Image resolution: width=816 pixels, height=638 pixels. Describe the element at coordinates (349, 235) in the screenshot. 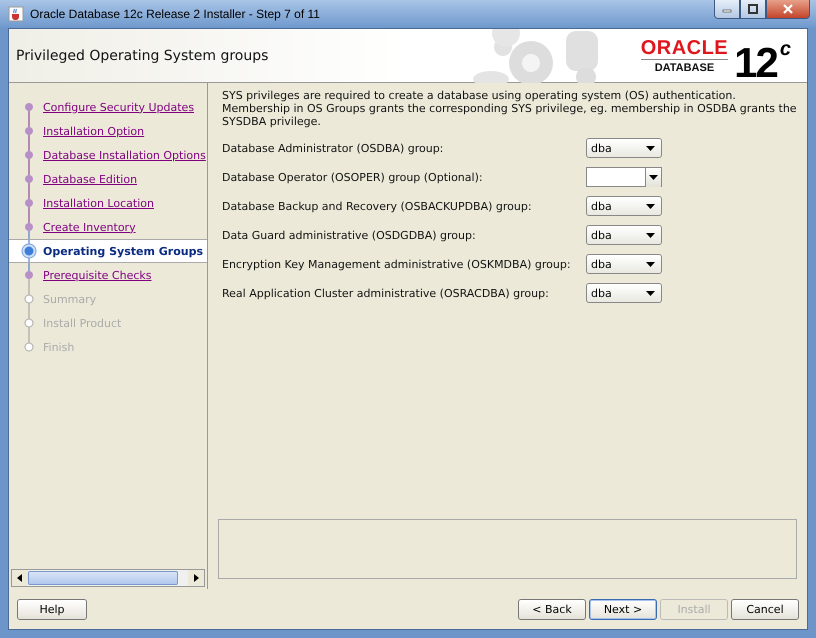

I see `field-label: Data Guard administrative (OSDGDBA) group:` at that location.